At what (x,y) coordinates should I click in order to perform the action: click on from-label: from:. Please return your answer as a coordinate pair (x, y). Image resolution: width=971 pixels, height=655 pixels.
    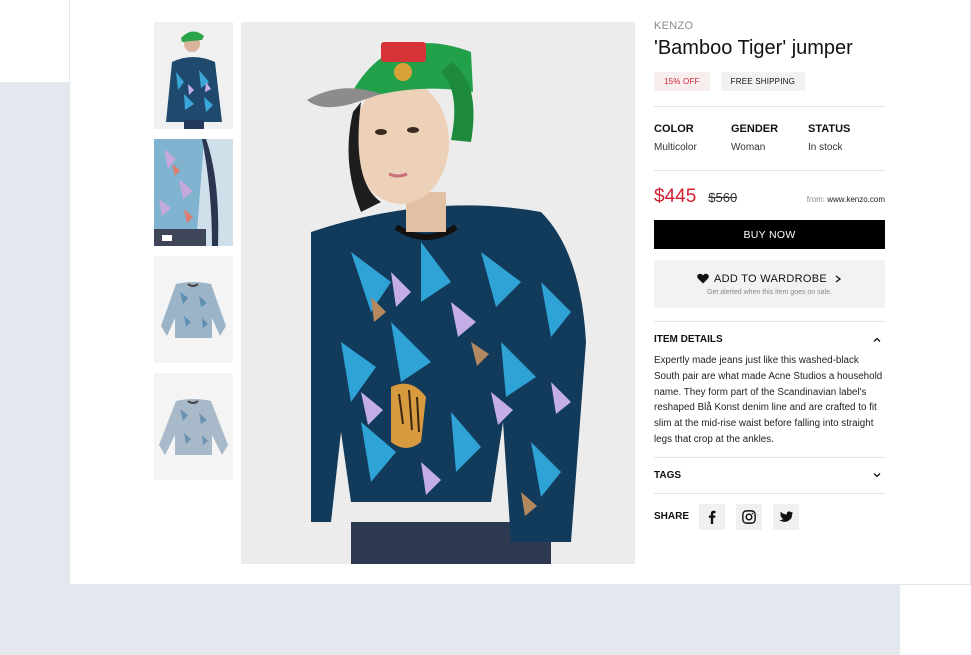
    Looking at the image, I should click on (815, 199).